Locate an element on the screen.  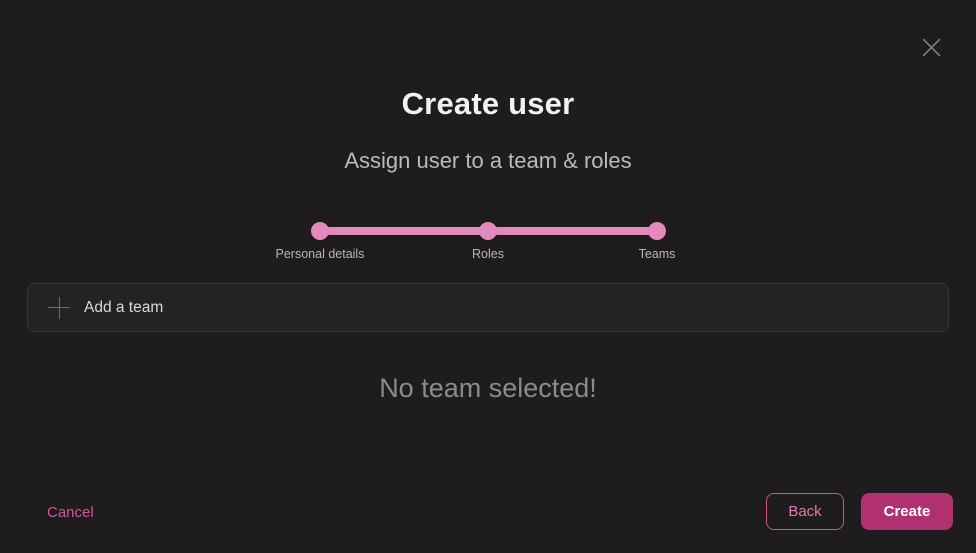
plus-icon is located at coordinates (59, 307).